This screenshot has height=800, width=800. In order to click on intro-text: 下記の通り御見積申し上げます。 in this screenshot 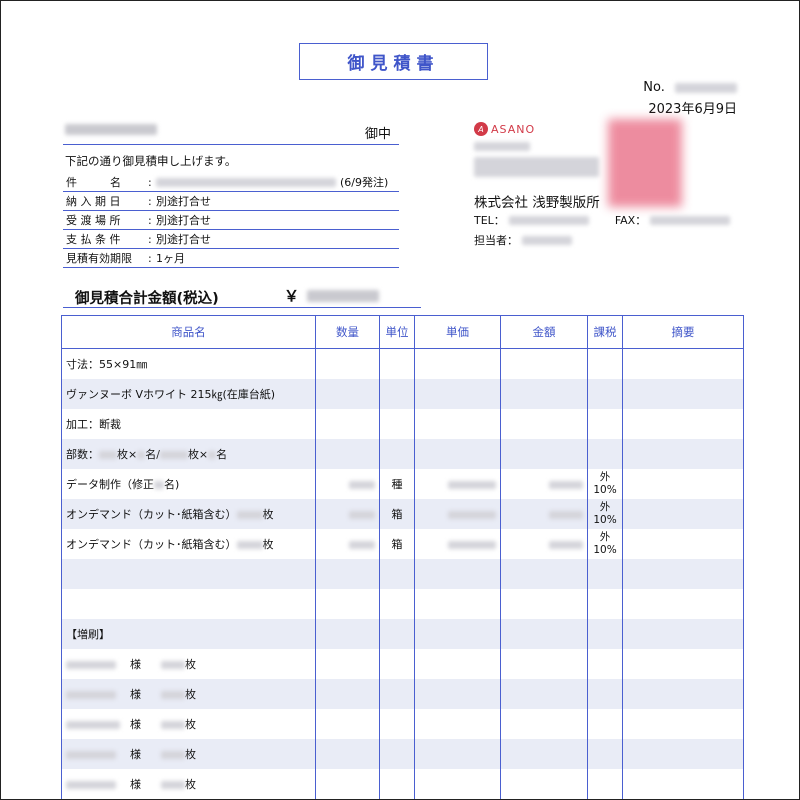, I will do `click(151, 161)`.